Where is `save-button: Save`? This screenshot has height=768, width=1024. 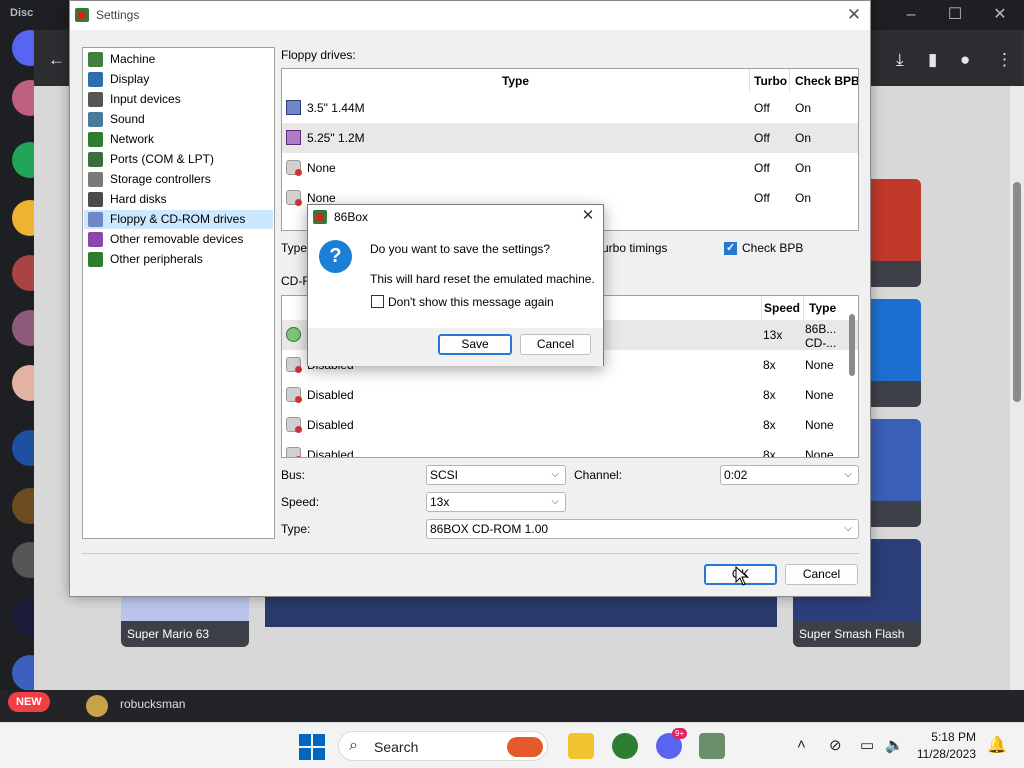
save-button: Save is located at coordinates (475, 344).